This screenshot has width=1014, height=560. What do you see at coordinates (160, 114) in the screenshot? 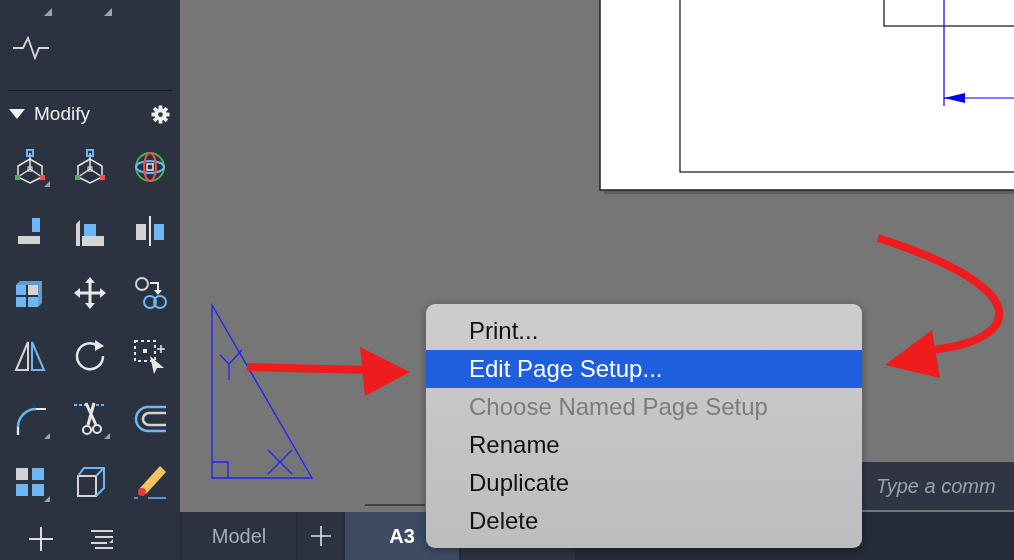
I see `settings-icon` at bounding box center [160, 114].